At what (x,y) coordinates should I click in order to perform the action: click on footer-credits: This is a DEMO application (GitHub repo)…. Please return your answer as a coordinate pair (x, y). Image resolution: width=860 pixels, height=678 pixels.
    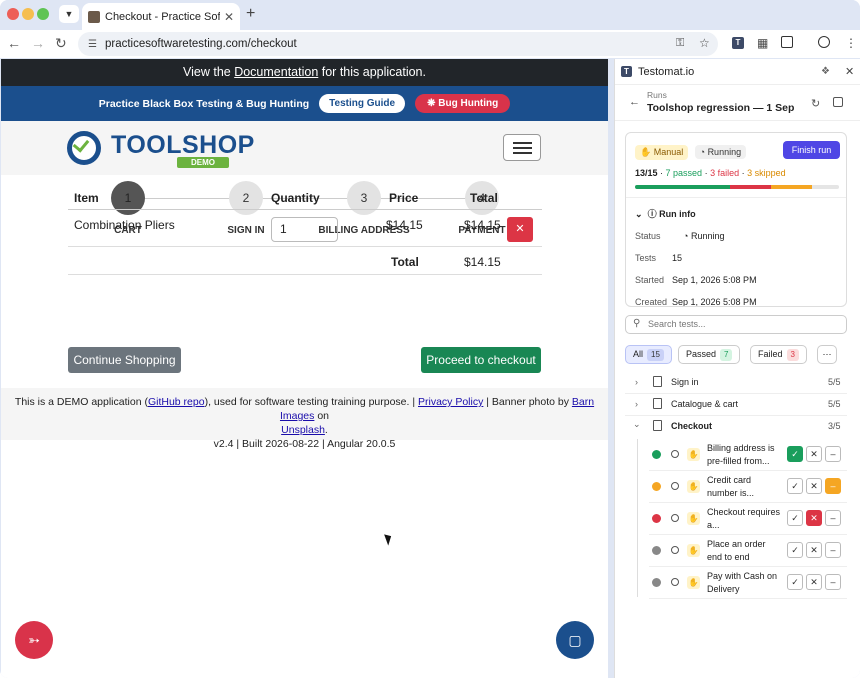
    Looking at the image, I should click on (304, 416).